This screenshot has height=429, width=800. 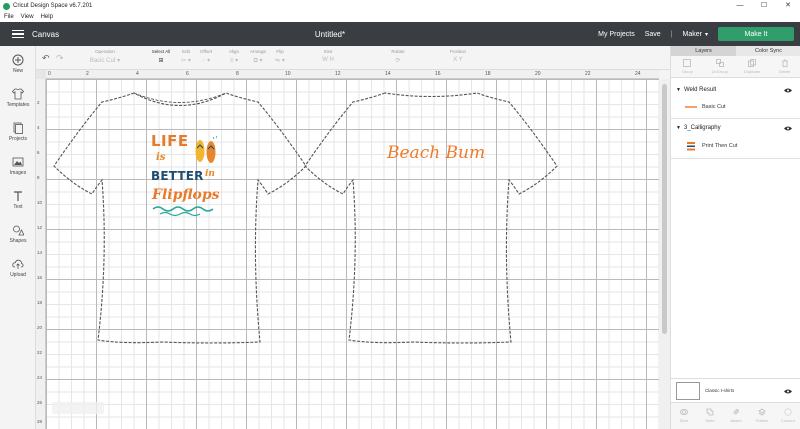 I want to click on zoom-control, so click(x=78, y=408).